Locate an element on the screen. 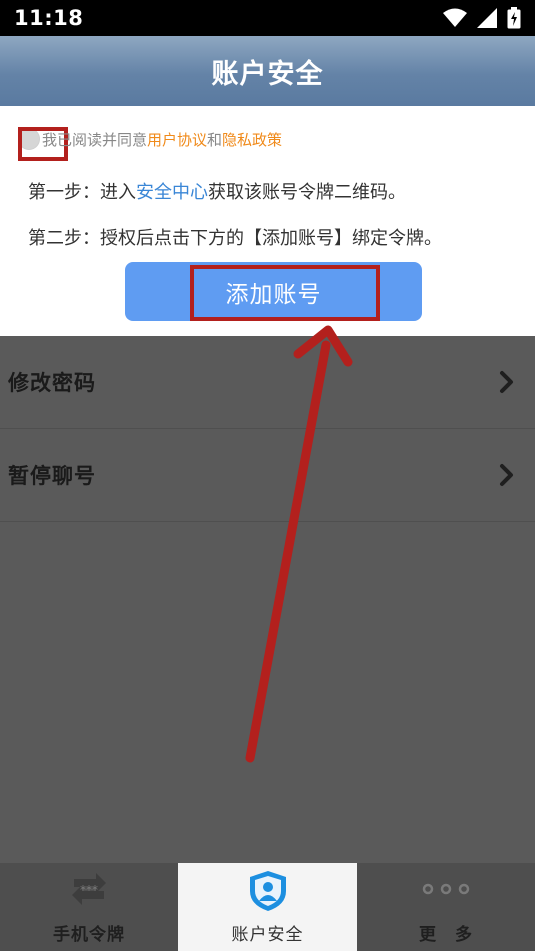 This screenshot has height=951, width=535. token-icon: *** is located at coordinates (89, 889).